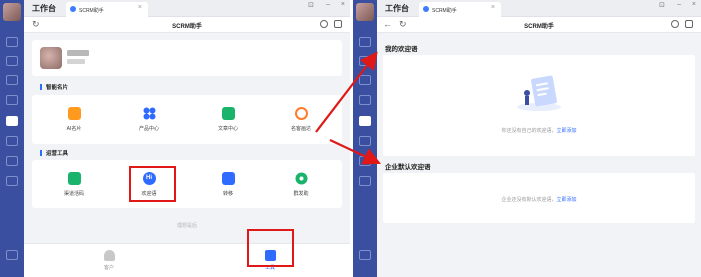 Image resolution: width=701 pixels, height=277 pixels. What do you see at coordinates (301, 113) in the screenshot?
I see `customer-profile-icon` at bounding box center [301, 113].